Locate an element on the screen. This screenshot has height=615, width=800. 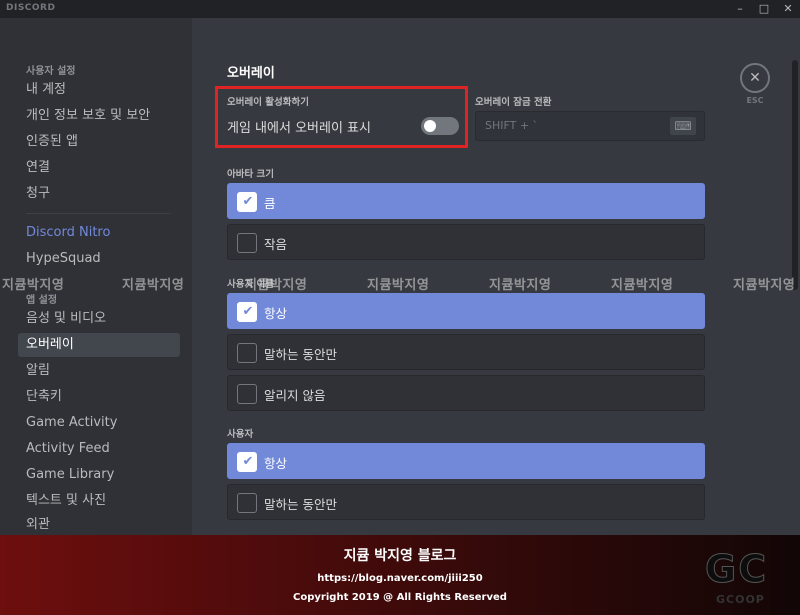
overlay-lock-header: 오버레이 잠금 전환 is located at coordinates (513, 102).